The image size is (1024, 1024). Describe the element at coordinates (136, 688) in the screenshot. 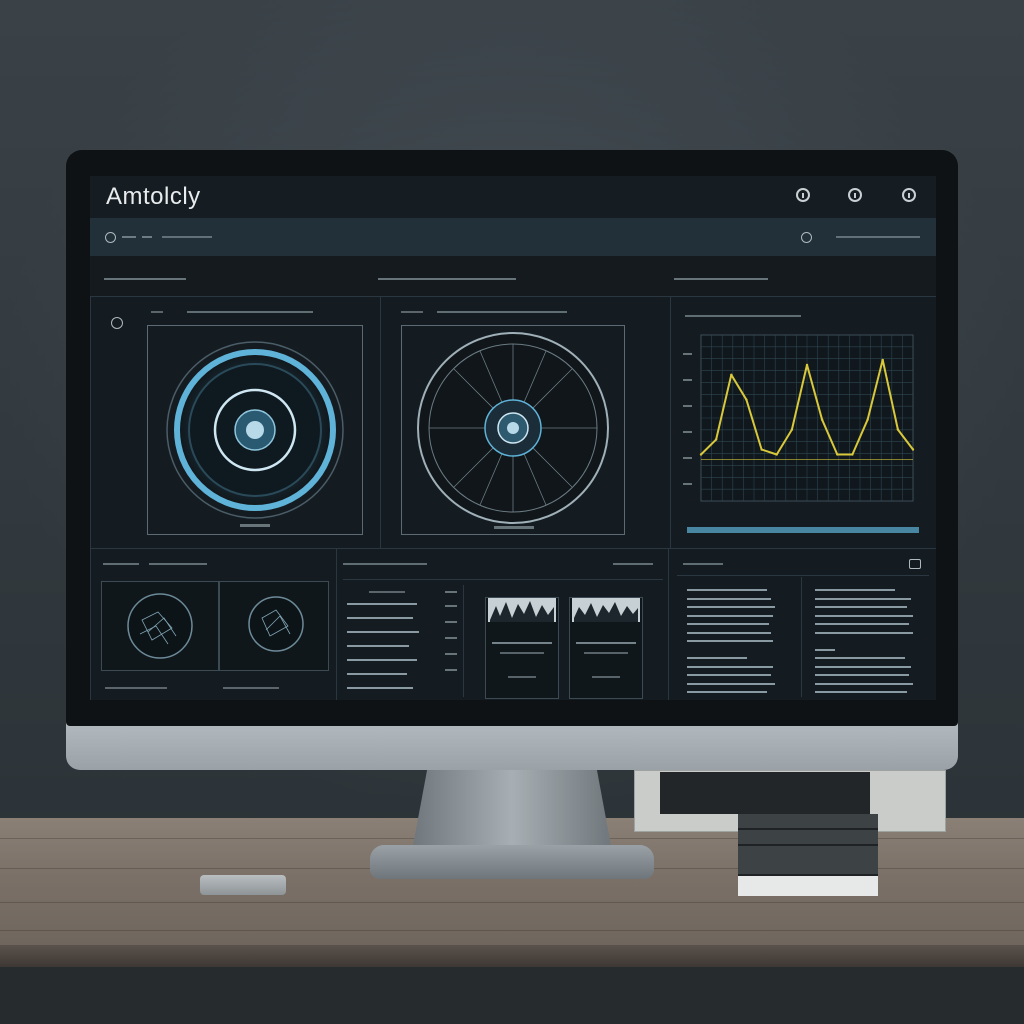

I see `thumbnail-caption` at that location.